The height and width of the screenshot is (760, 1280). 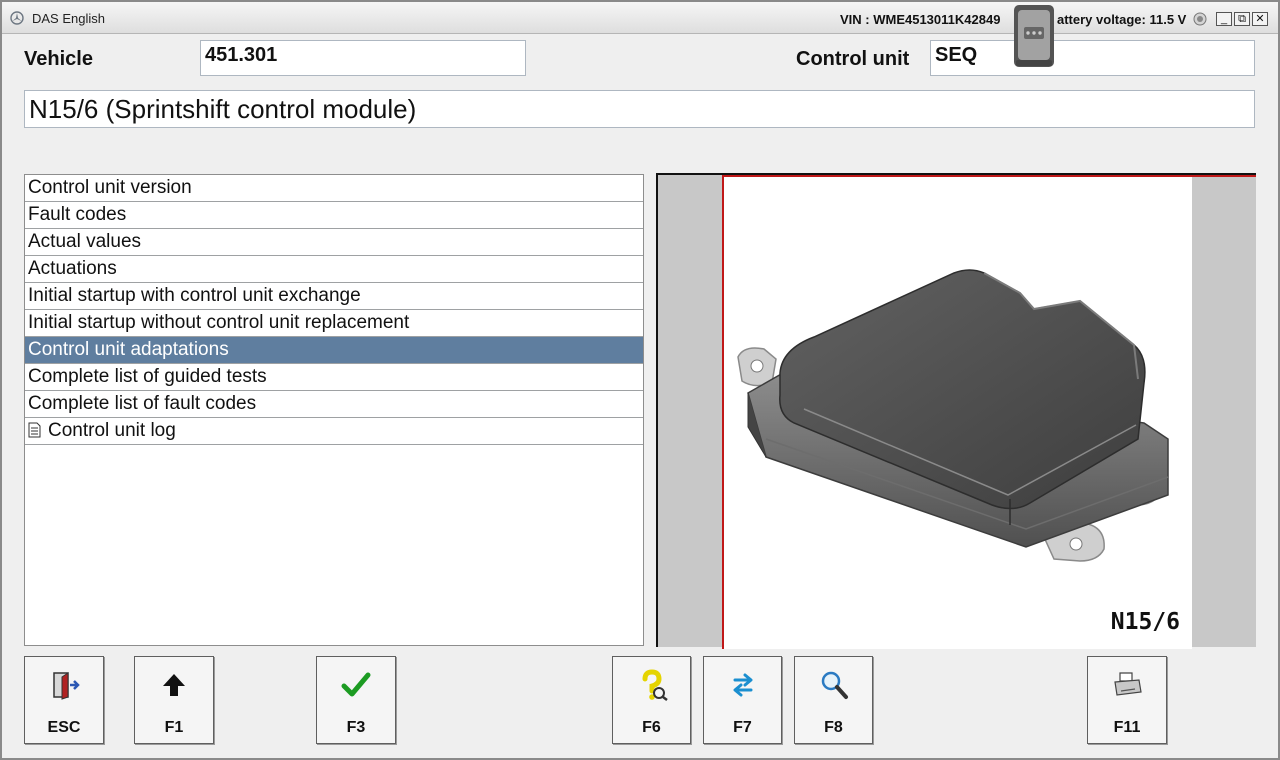 What do you see at coordinates (66, 686) in the screenshot?
I see `exit-door-icon` at bounding box center [66, 686].